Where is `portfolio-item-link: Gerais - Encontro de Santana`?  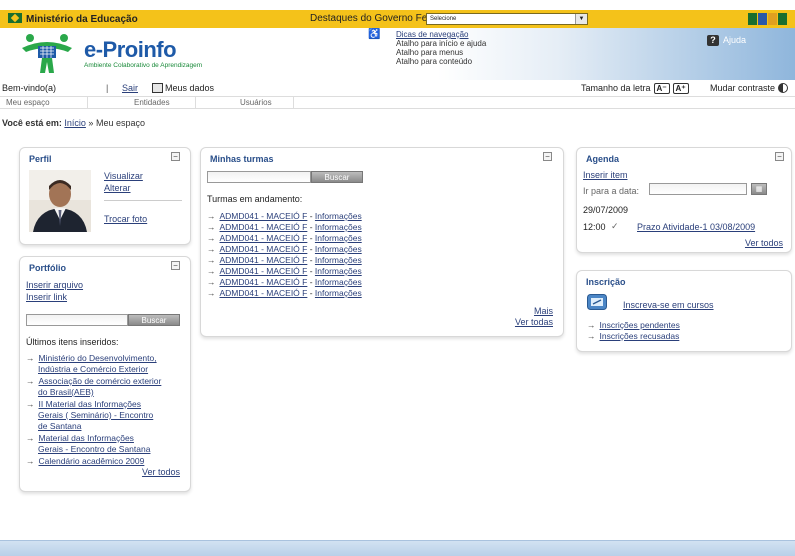 portfolio-item-link: Gerais - Encontro de Santana is located at coordinates (94, 449).